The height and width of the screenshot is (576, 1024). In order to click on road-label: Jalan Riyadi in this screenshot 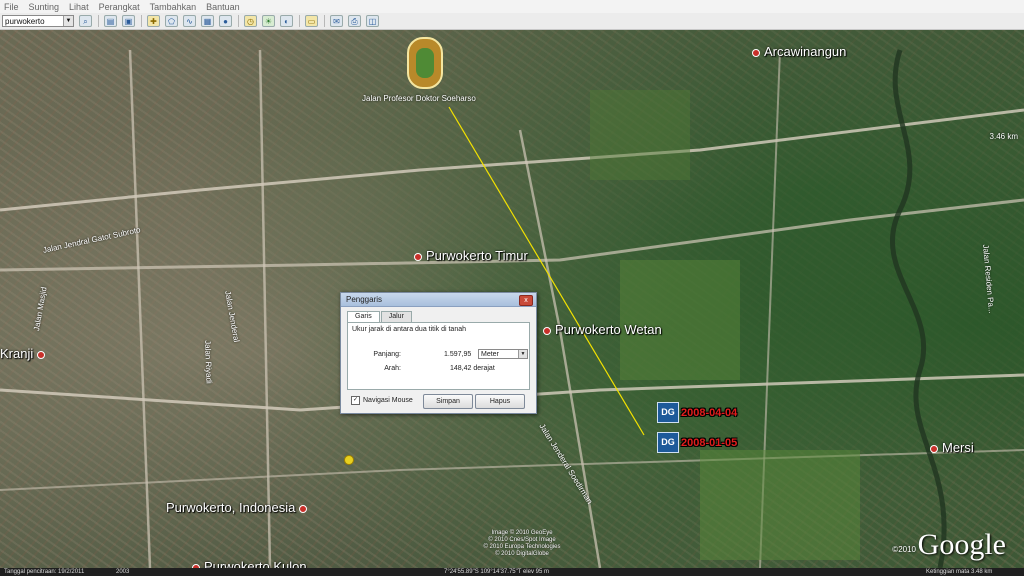, I will do `click(208, 362)`.